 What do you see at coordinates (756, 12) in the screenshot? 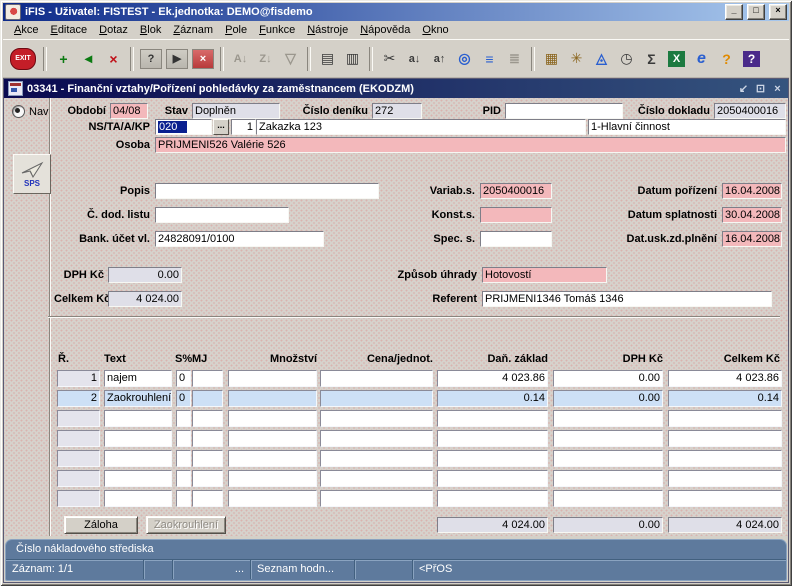
I see `maximize-icon: □` at bounding box center [756, 12].